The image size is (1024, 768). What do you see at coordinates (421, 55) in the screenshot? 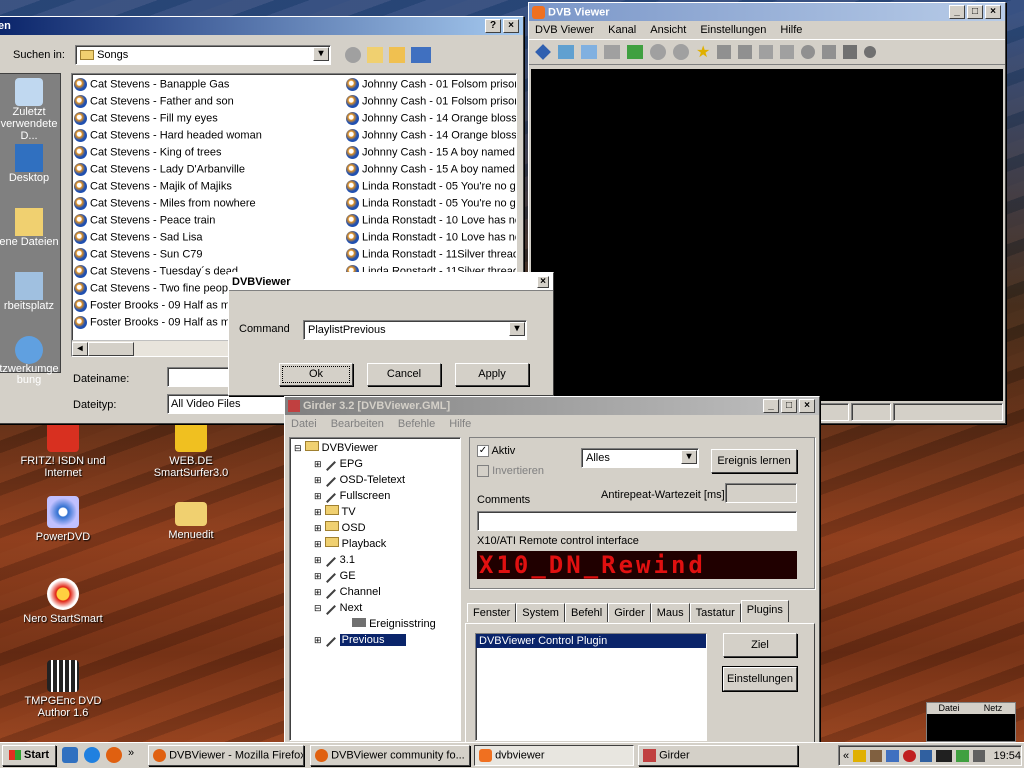
I see `view-menu-icon` at bounding box center [421, 55].